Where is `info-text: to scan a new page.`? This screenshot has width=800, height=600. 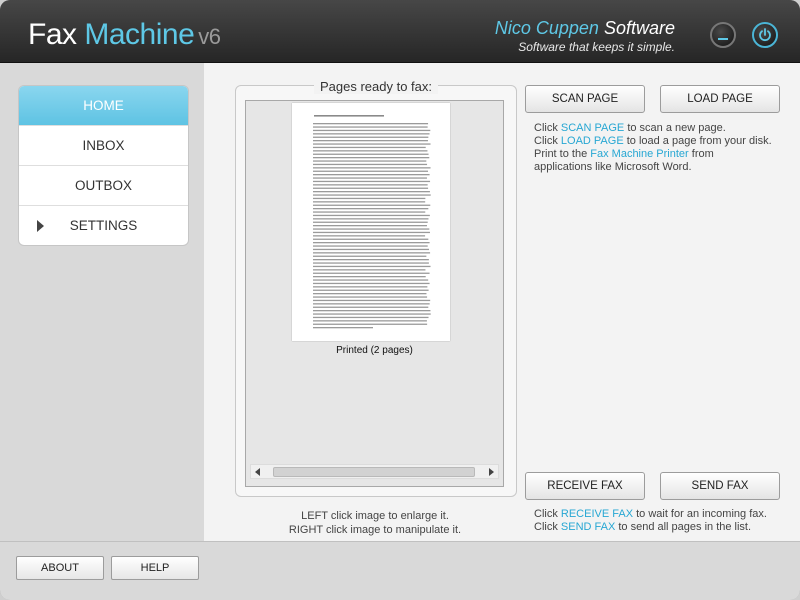
info-text: to scan a new page. is located at coordinates (675, 128).